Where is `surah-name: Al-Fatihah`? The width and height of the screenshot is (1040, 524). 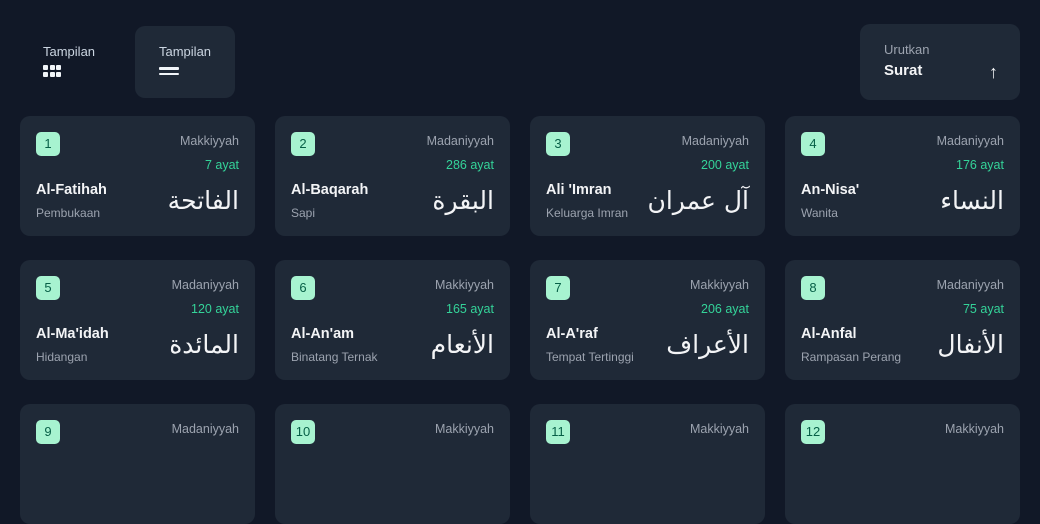
surah-name: Al-Fatihah is located at coordinates (71, 190).